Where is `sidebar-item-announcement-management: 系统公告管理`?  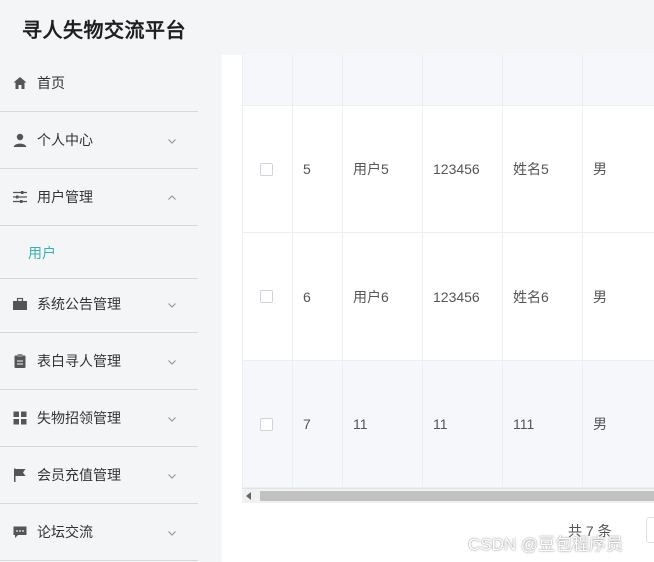 sidebar-item-announcement-management: 系统公告管理 is located at coordinates (99, 304).